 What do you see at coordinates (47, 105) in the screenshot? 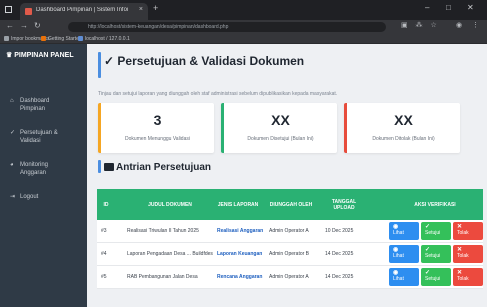
I see `sidebar-item-dashboard: ⌂ Dashboard Pimpinan` at bounding box center [47, 105].